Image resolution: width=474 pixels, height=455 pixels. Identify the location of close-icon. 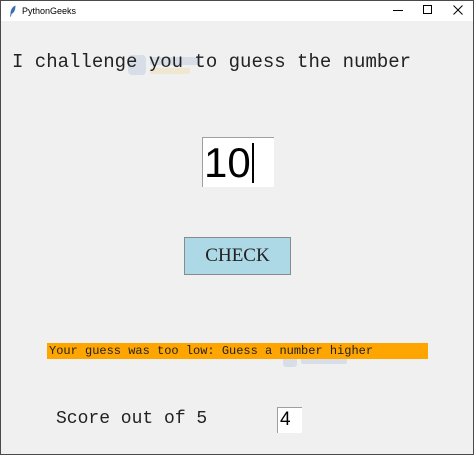
(458, 11).